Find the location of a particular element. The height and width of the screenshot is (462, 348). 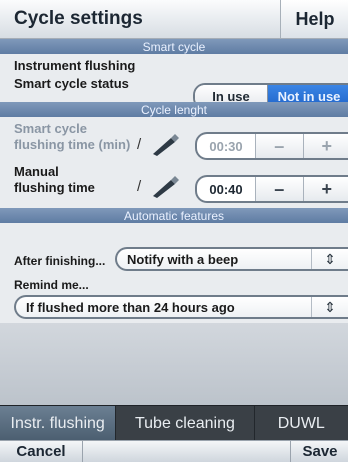

section-header-automatic: Automatic features is located at coordinates (174, 215).